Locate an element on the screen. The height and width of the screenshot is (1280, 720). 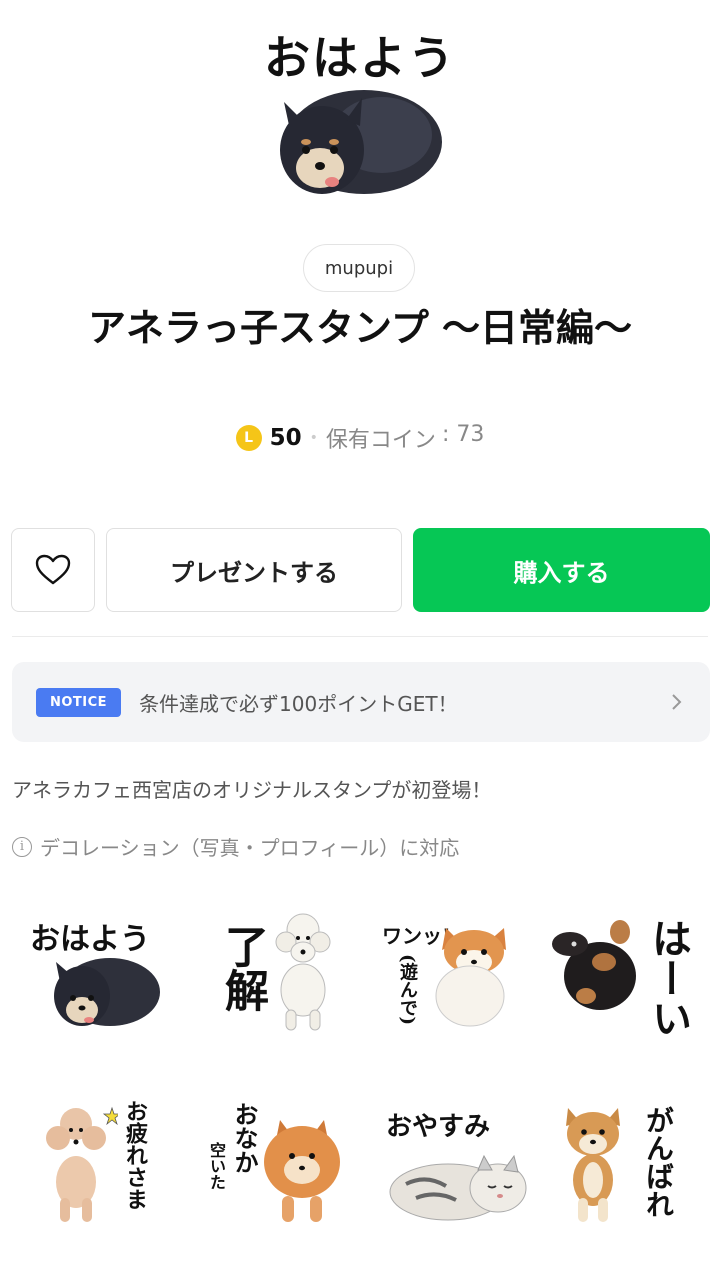
decoration-note-text: デコレーション（写真・プロフィール）に対応 is located at coordinates (250, 848).